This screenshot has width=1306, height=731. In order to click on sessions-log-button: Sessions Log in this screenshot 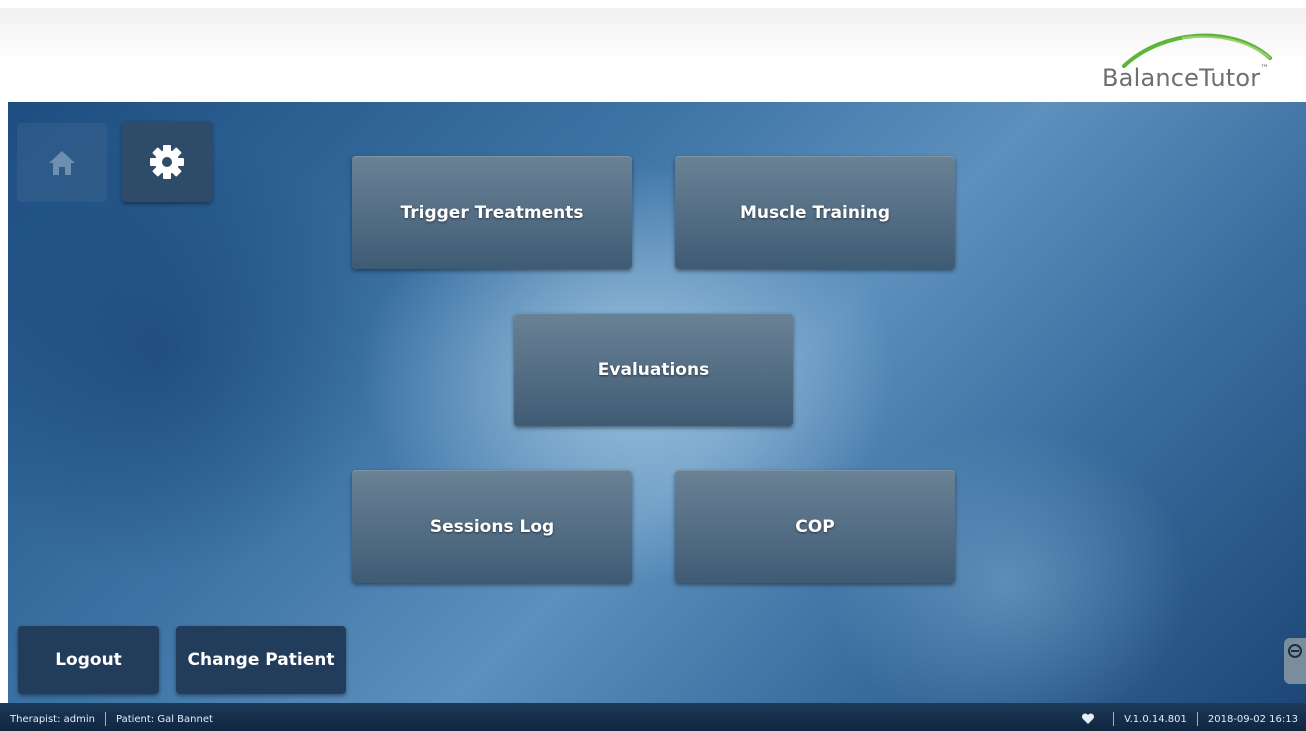, I will do `click(492, 526)`.